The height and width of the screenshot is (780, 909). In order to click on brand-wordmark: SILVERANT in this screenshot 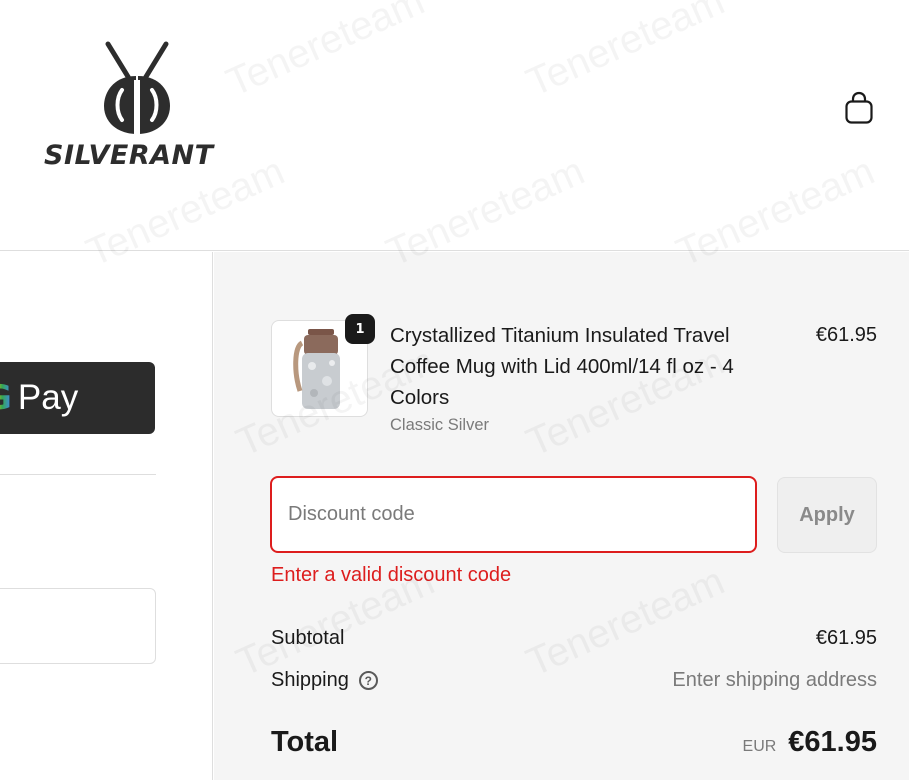, I will do `click(129, 155)`.